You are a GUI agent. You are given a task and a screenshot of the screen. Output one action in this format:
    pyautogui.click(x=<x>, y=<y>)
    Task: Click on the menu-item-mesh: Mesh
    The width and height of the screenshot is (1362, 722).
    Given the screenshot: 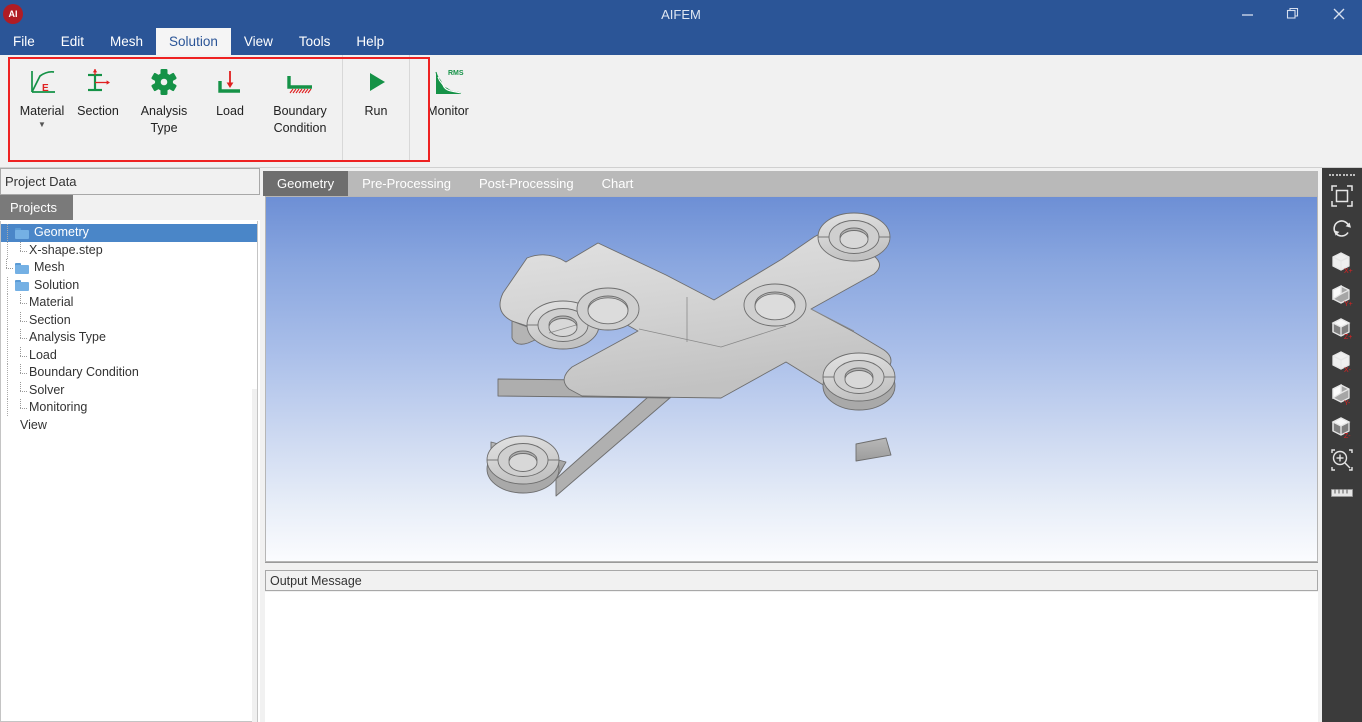 What is the action you would take?
    pyautogui.click(x=126, y=41)
    